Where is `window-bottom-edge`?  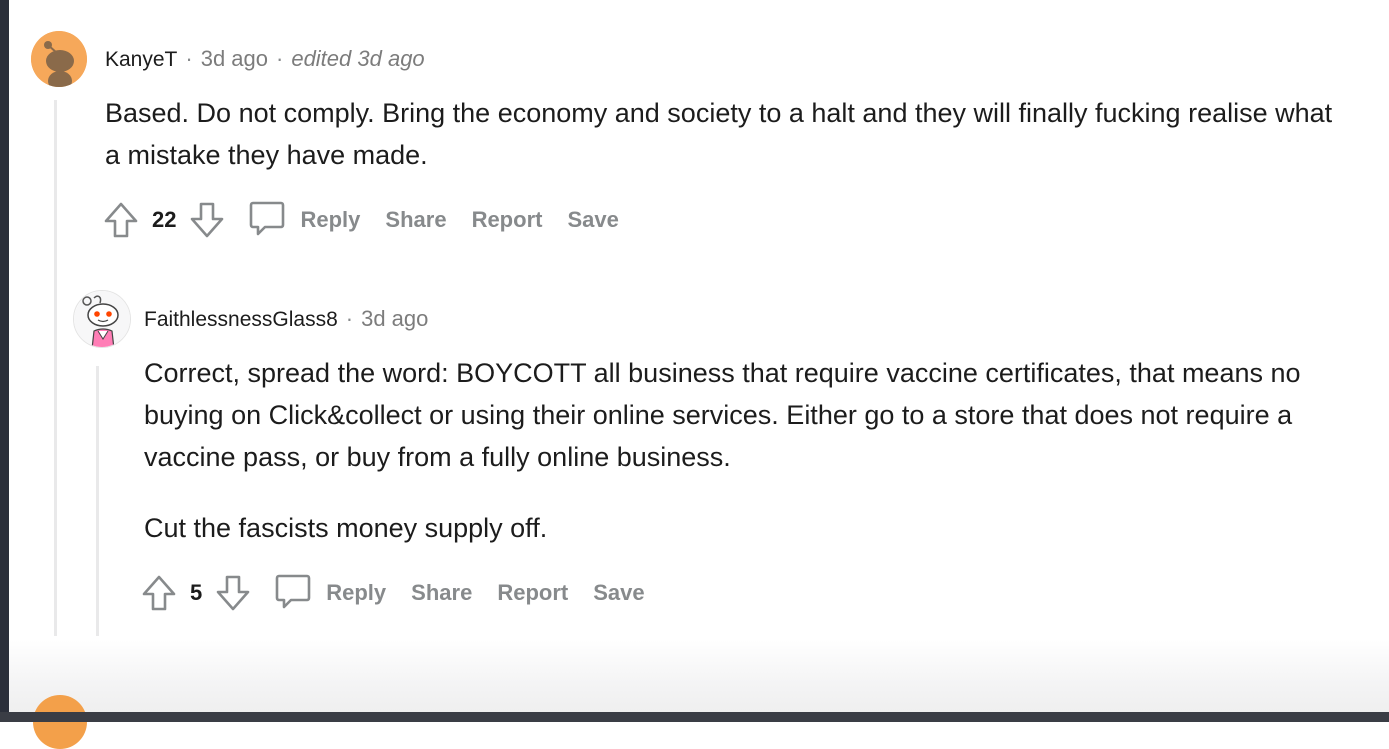
window-bottom-edge is located at coordinates (694, 717).